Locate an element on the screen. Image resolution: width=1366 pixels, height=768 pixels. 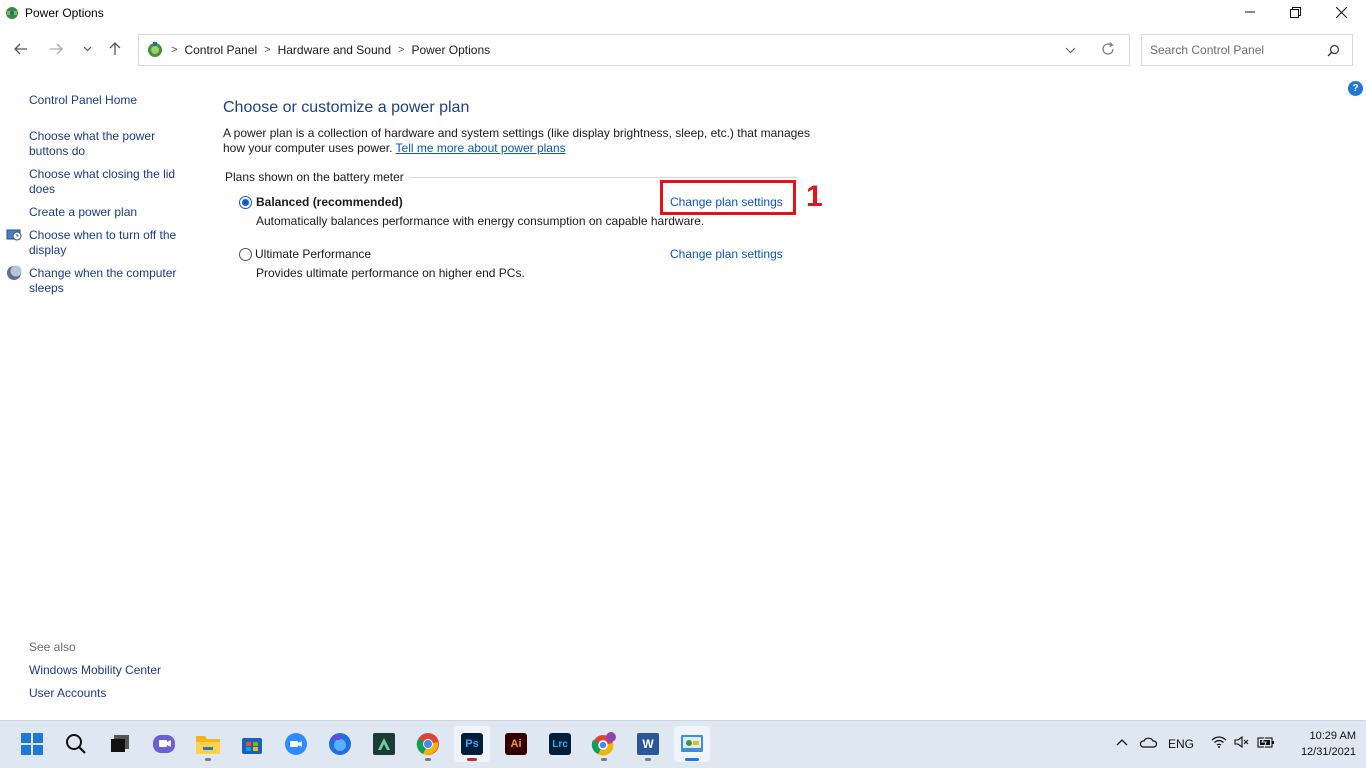
zoom-icon is located at coordinates (296, 744).